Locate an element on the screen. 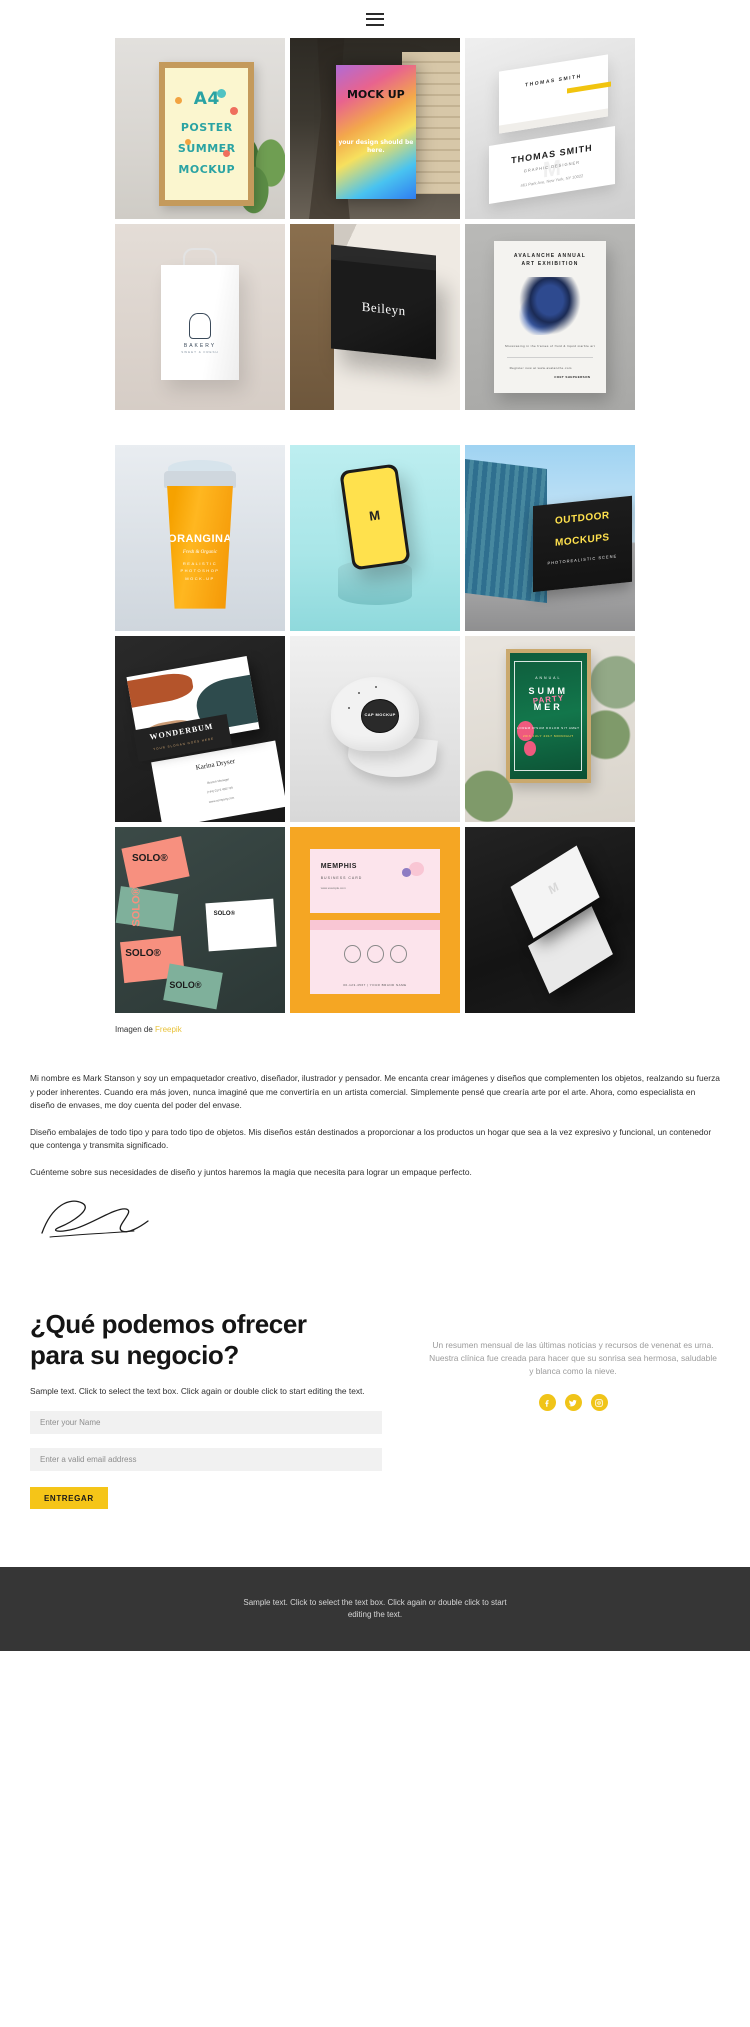 The height and width of the screenshot is (2027, 750). gallery-item-outdoor-mockup: OUTDOOR MOCKUPS PHOTOREALISTIC SCENE is located at coordinates (550, 538).